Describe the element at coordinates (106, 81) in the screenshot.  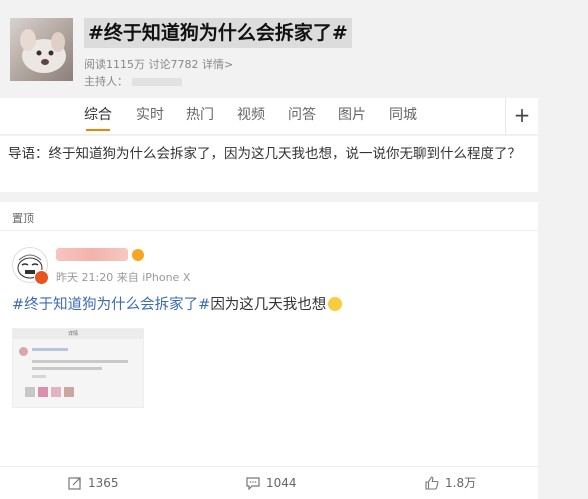
I see `host-label: 主持人：` at that location.